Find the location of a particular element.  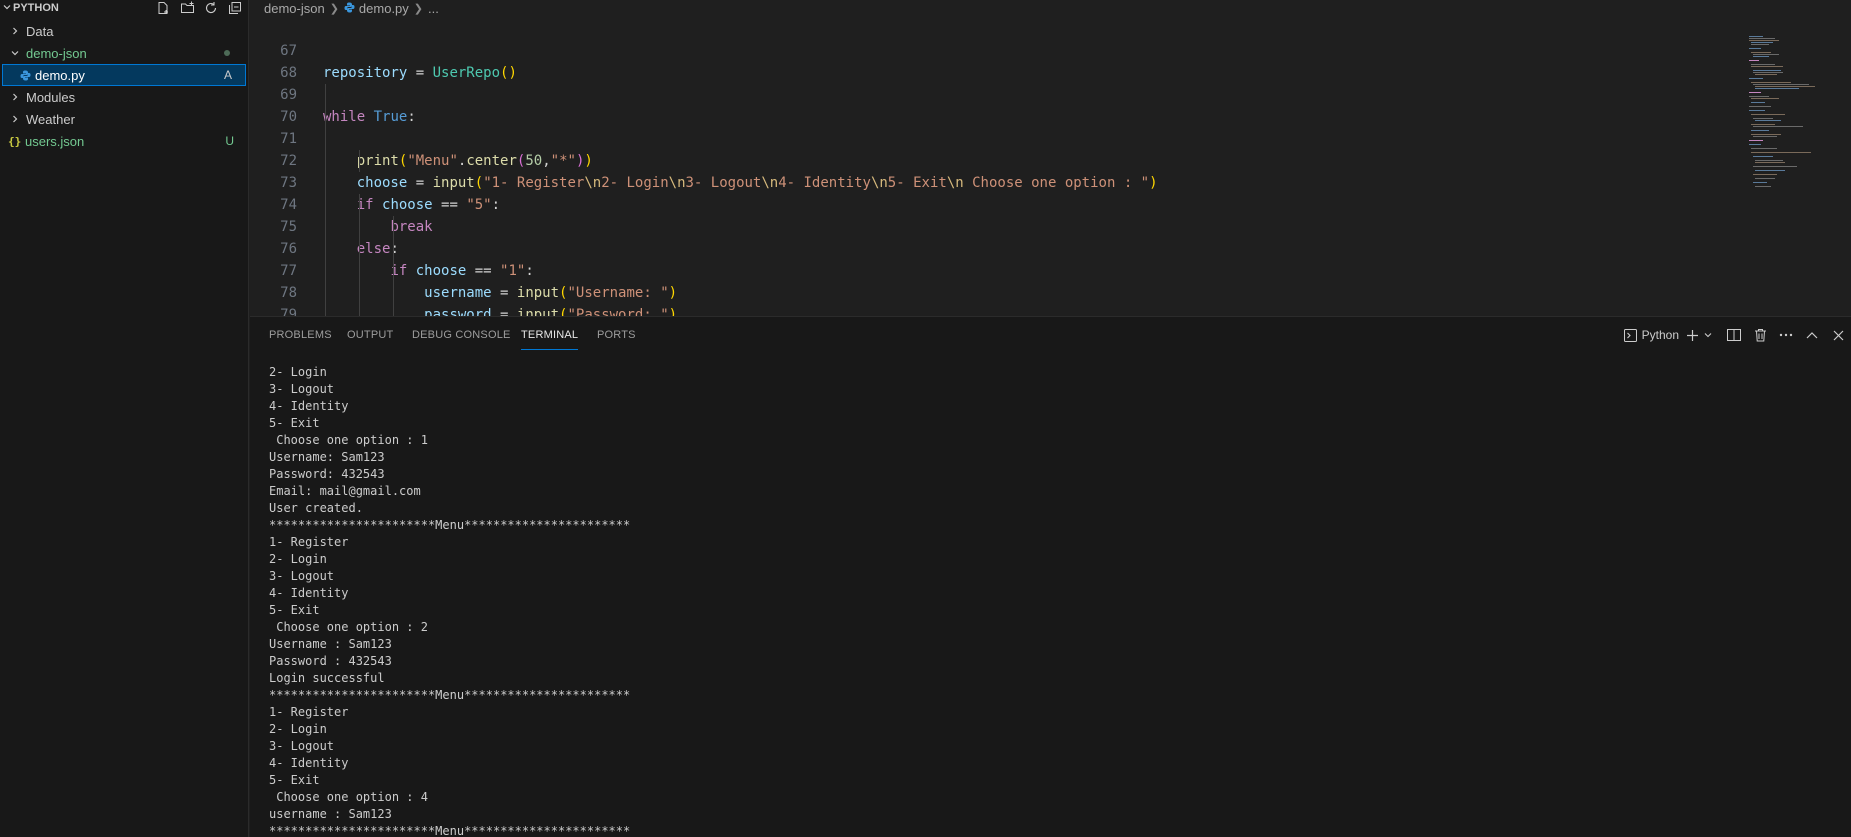

tree-file-demo-py: demo.py A is located at coordinates (124, 75).